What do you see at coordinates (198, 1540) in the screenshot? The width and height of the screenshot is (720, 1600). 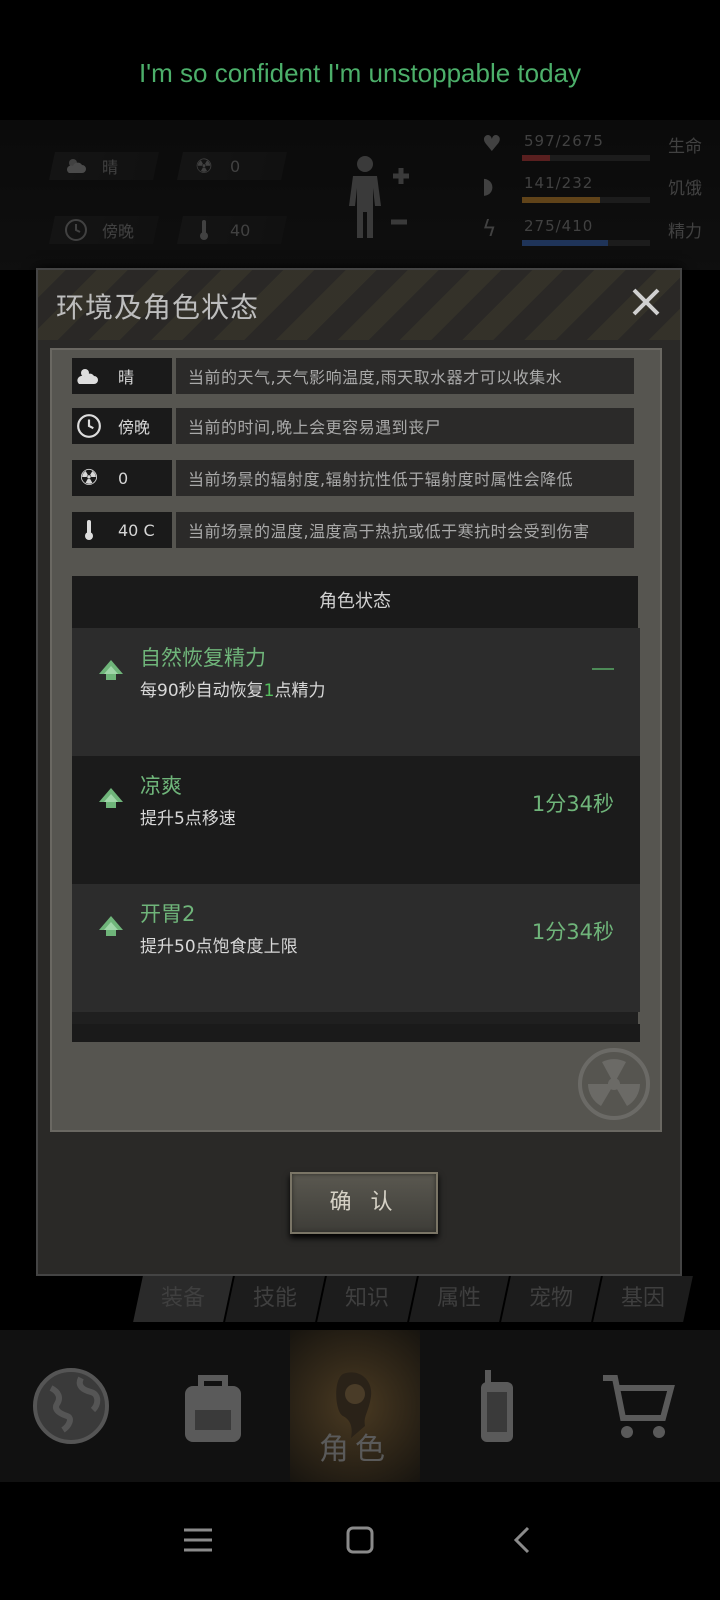 I see `menu-icon` at bounding box center [198, 1540].